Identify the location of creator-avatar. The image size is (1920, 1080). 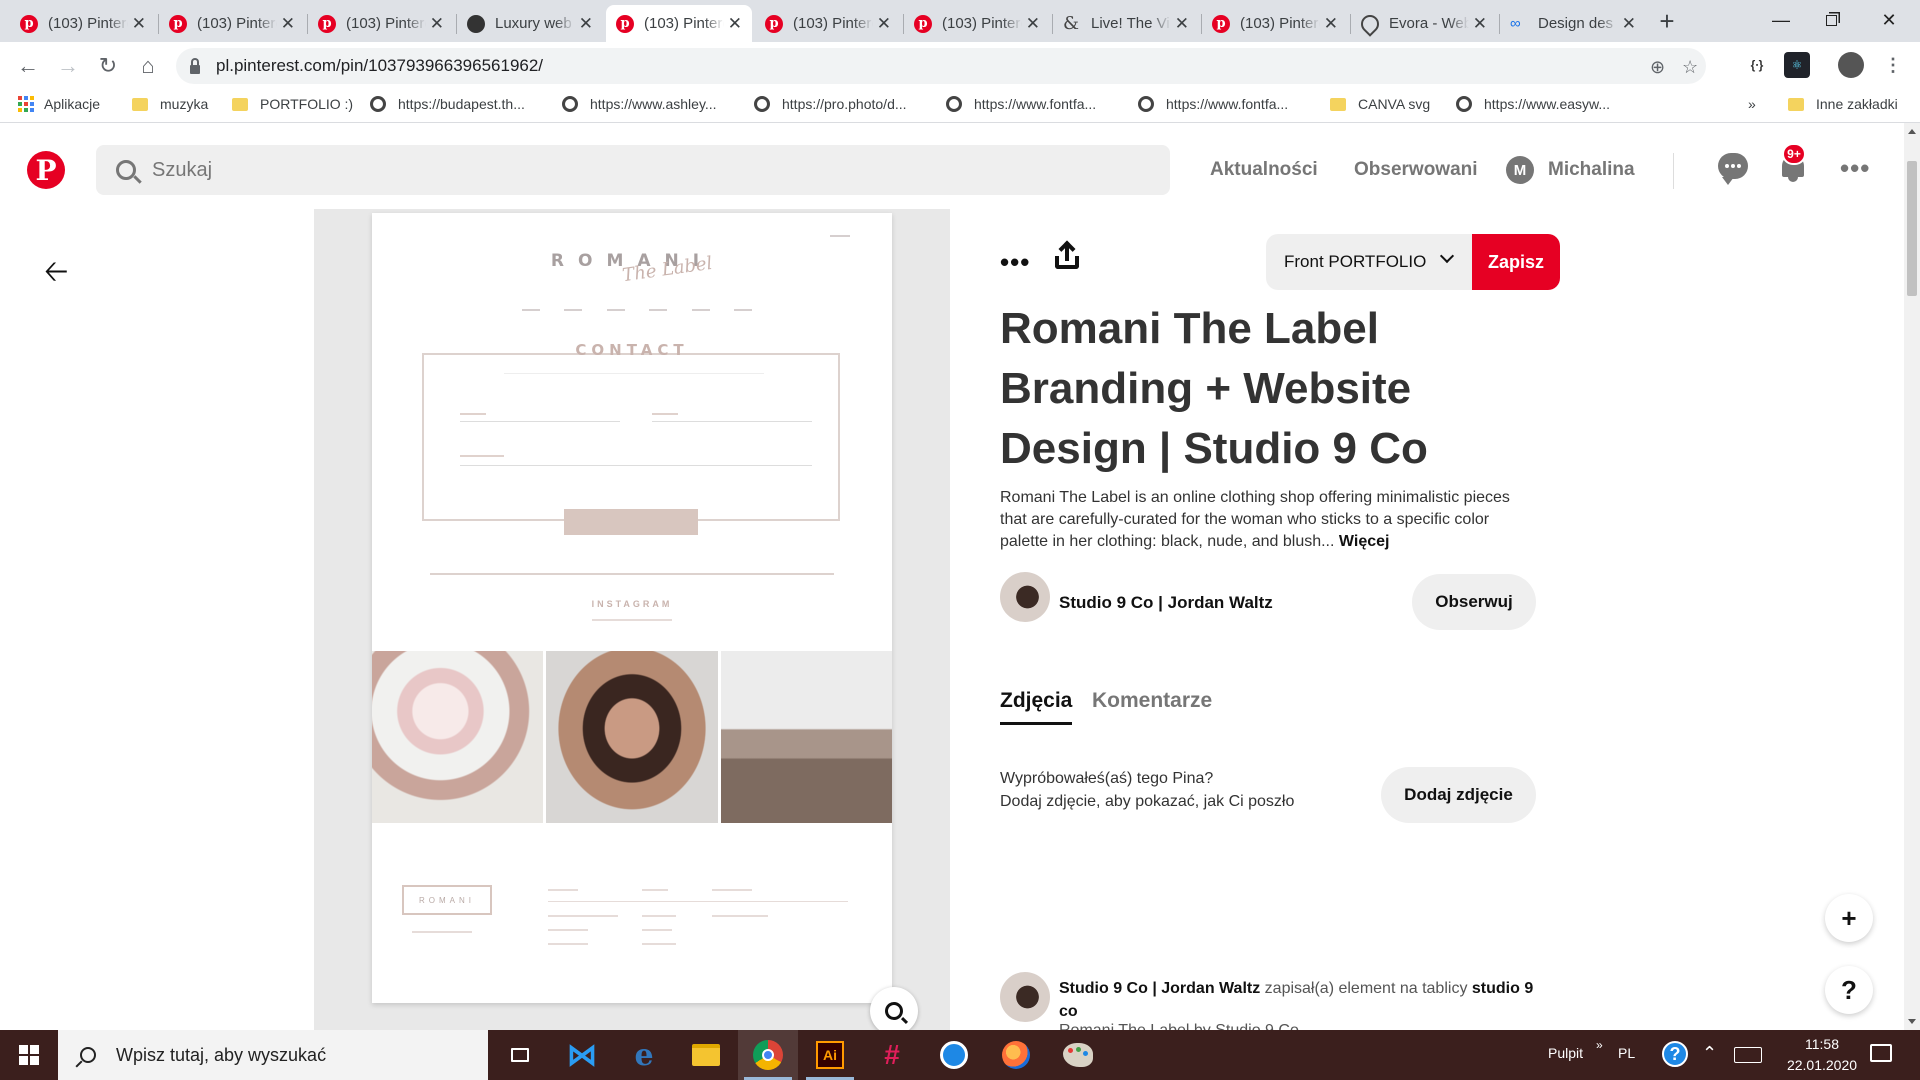
(1025, 597).